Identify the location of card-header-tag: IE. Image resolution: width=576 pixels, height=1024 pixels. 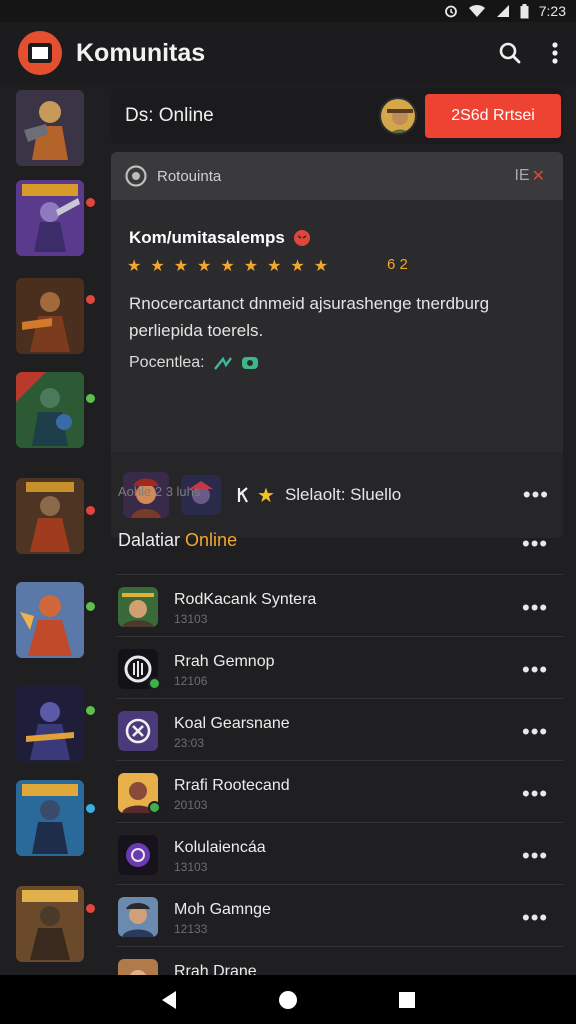
(522, 175).